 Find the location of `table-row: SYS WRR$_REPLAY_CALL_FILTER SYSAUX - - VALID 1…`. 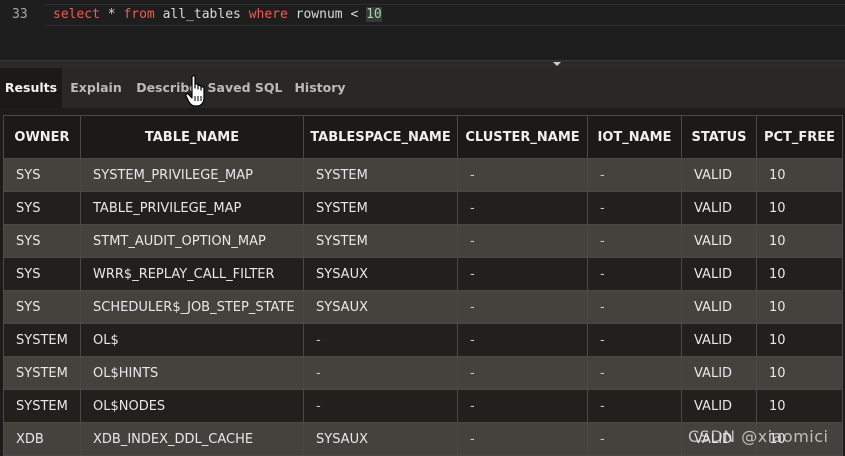

table-row: SYS WRR$_REPLAY_CALL_FILTER SYSAUX - - VALID 1… is located at coordinates (423, 274).